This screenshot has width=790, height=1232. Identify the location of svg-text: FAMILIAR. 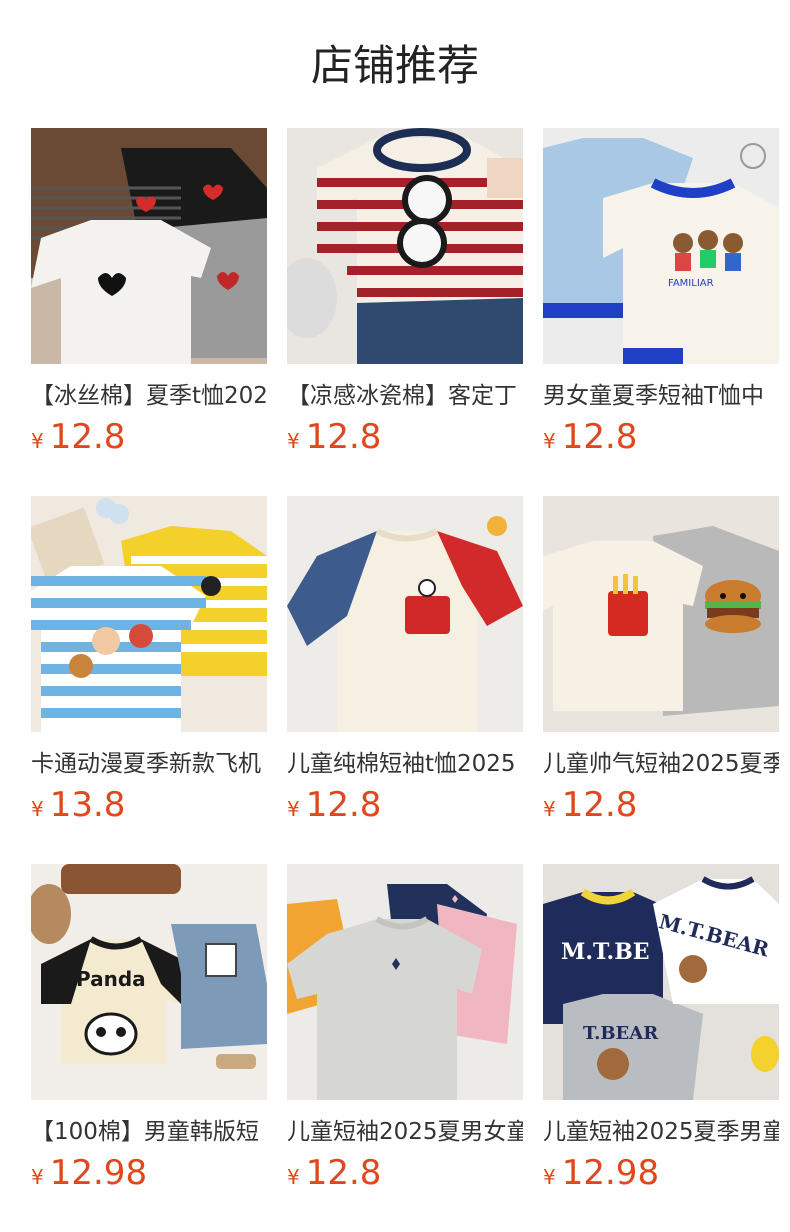
(691, 283).